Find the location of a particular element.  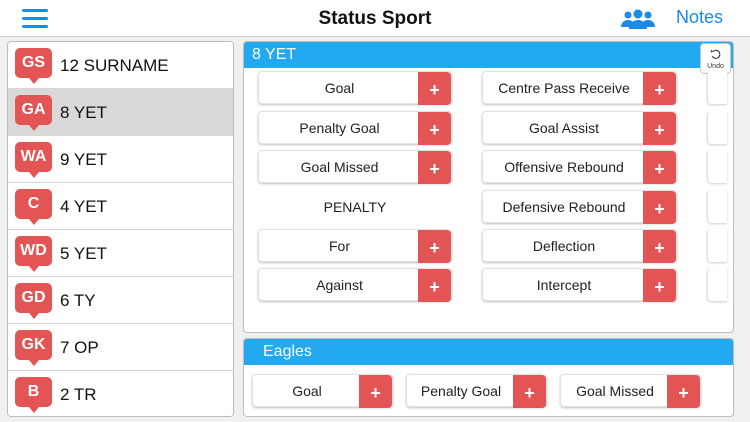

player-row-c: C 4 YET is located at coordinates (120, 206).